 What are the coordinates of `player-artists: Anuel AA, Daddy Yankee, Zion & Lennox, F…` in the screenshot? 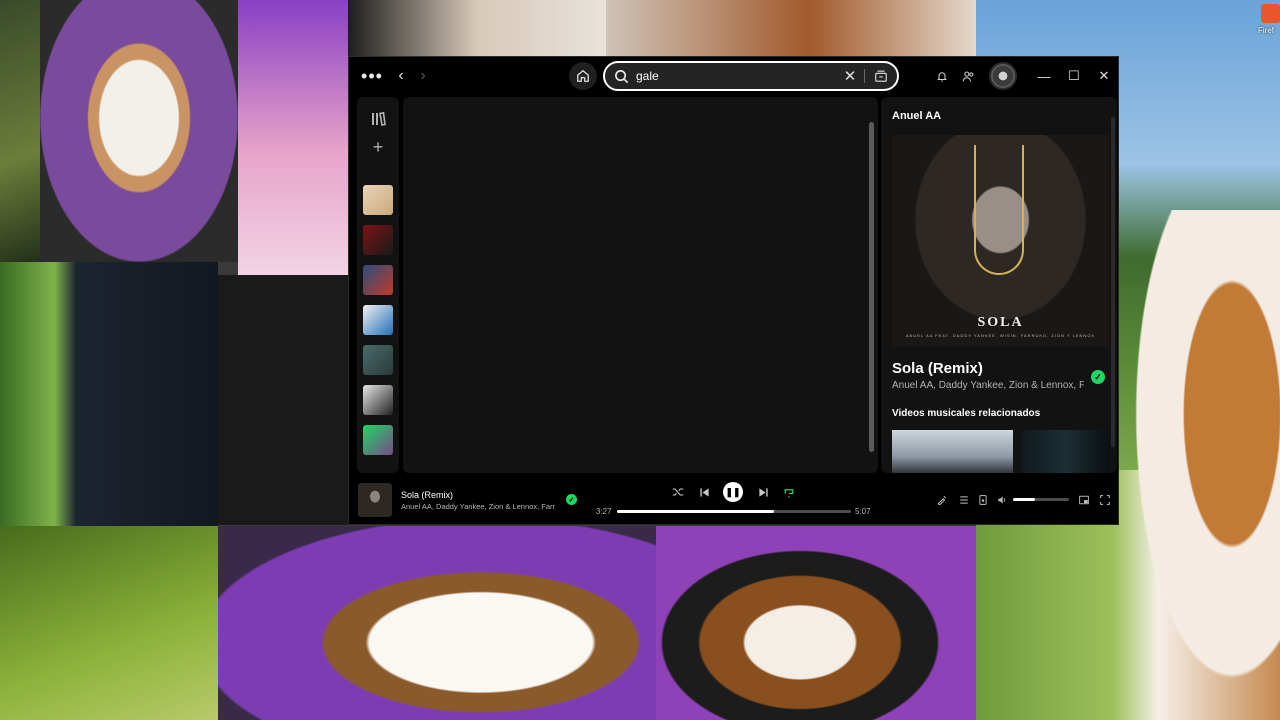 It's located at (478, 506).